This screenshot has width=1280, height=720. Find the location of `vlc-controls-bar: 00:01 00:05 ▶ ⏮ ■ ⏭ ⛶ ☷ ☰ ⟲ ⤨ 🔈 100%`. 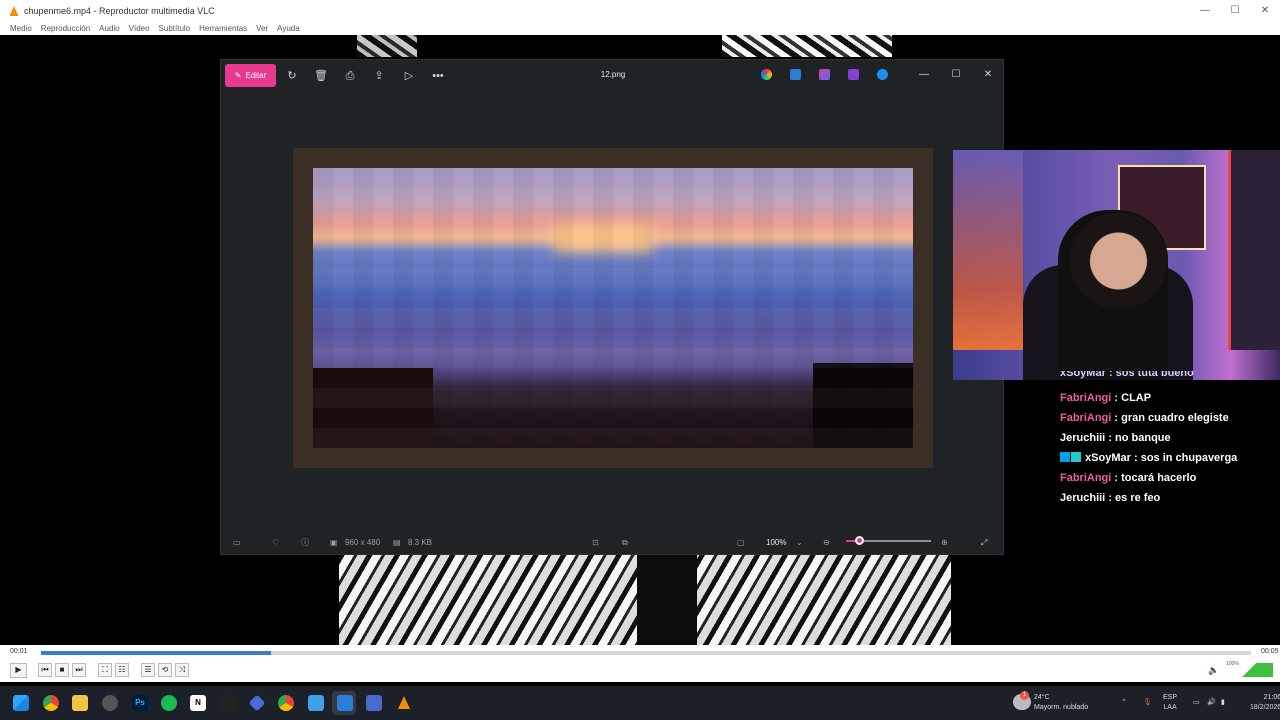

vlc-controls-bar: 00:01 00:05 ▶ ⏮ ■ ⏭ ⛶ ☷ ☰ ⟲ ⤨ 🔈 100% is located at coordinates (640, 663).